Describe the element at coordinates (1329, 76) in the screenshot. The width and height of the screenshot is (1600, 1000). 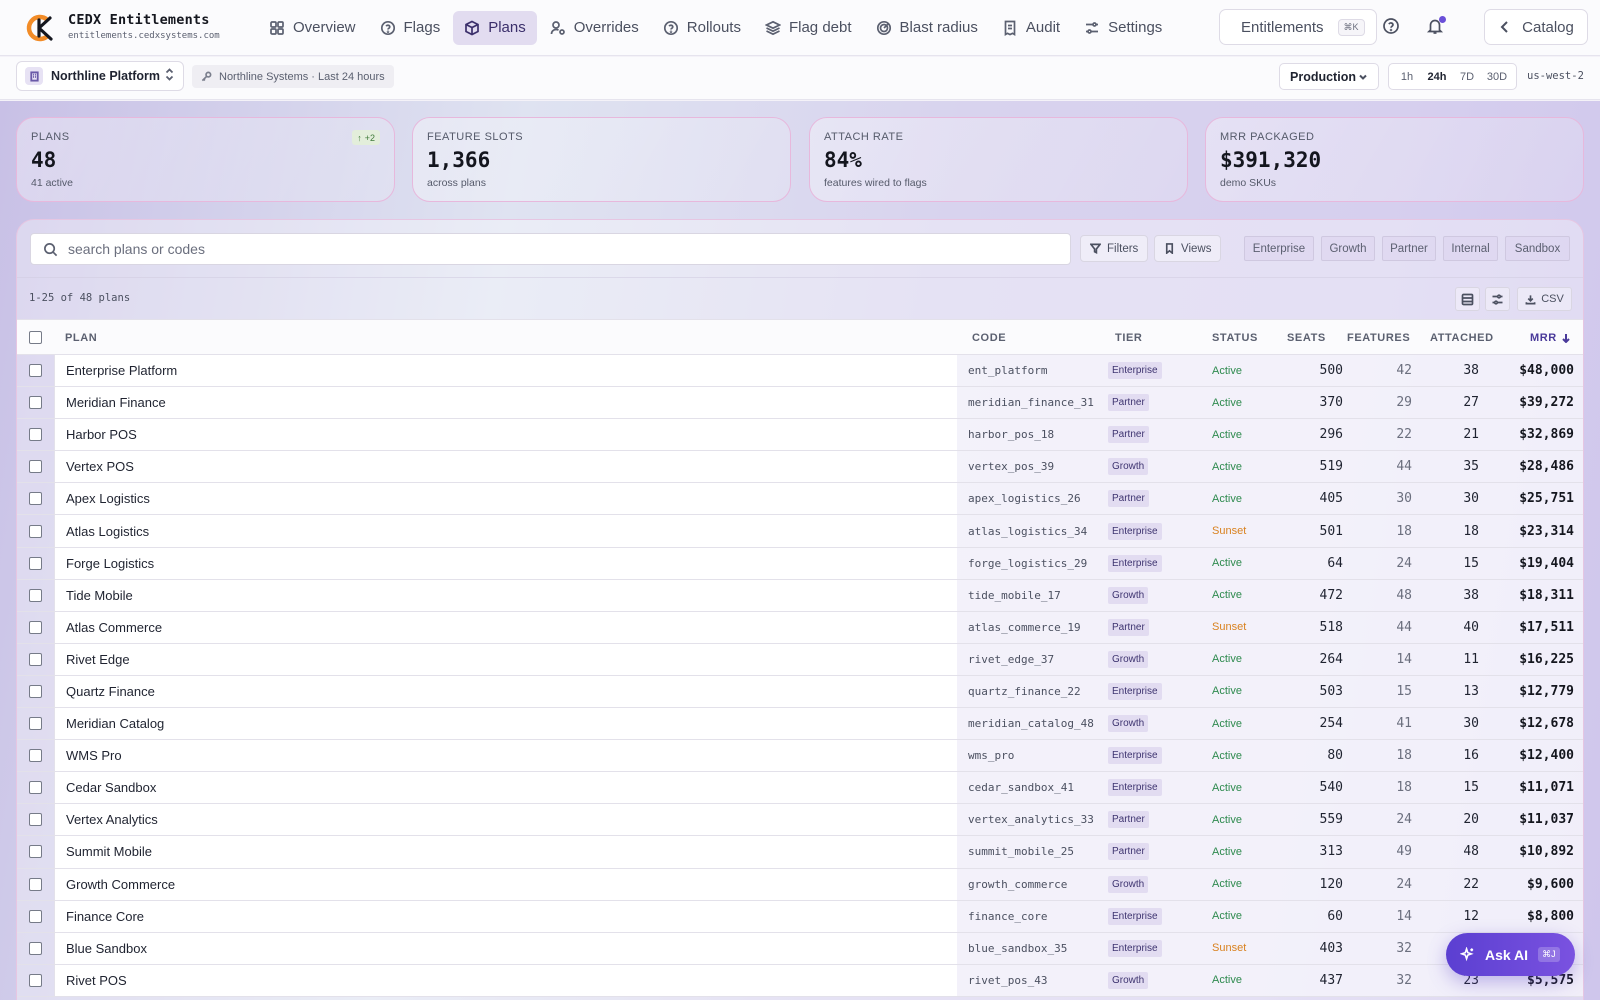
I see `environment-select: Production` at that location.